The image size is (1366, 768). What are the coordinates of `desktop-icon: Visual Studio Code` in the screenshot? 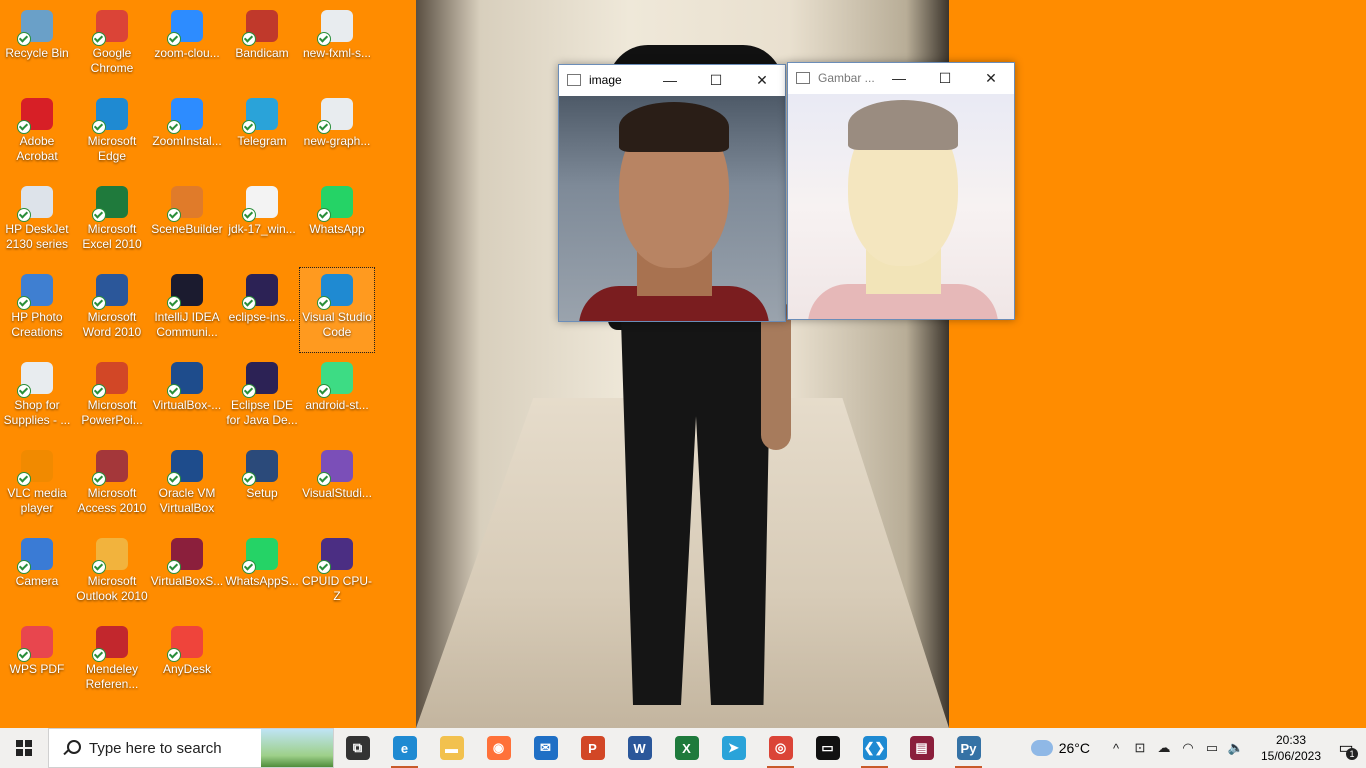 It's located at (337, 310).